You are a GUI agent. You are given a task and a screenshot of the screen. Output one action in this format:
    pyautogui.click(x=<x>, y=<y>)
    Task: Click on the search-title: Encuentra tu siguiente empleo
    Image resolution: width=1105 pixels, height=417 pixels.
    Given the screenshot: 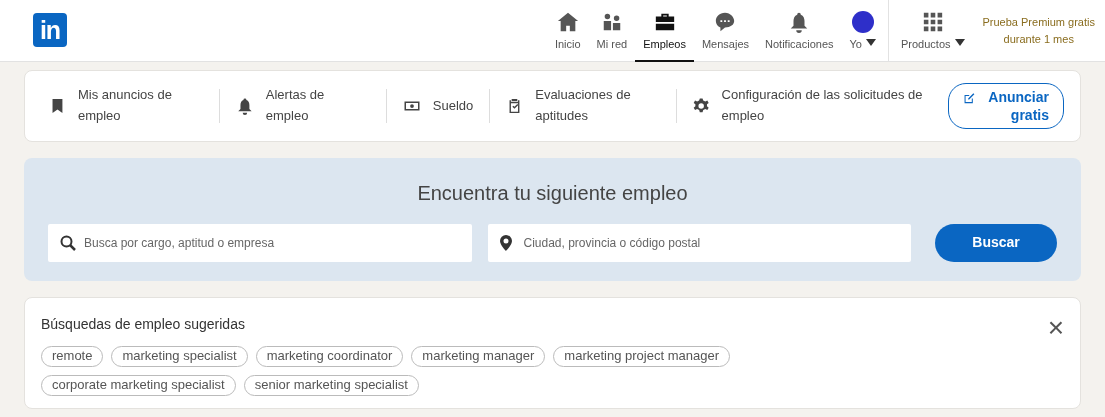 What is the action you would take?
    pyautogui.click(x=552, y=193)
    